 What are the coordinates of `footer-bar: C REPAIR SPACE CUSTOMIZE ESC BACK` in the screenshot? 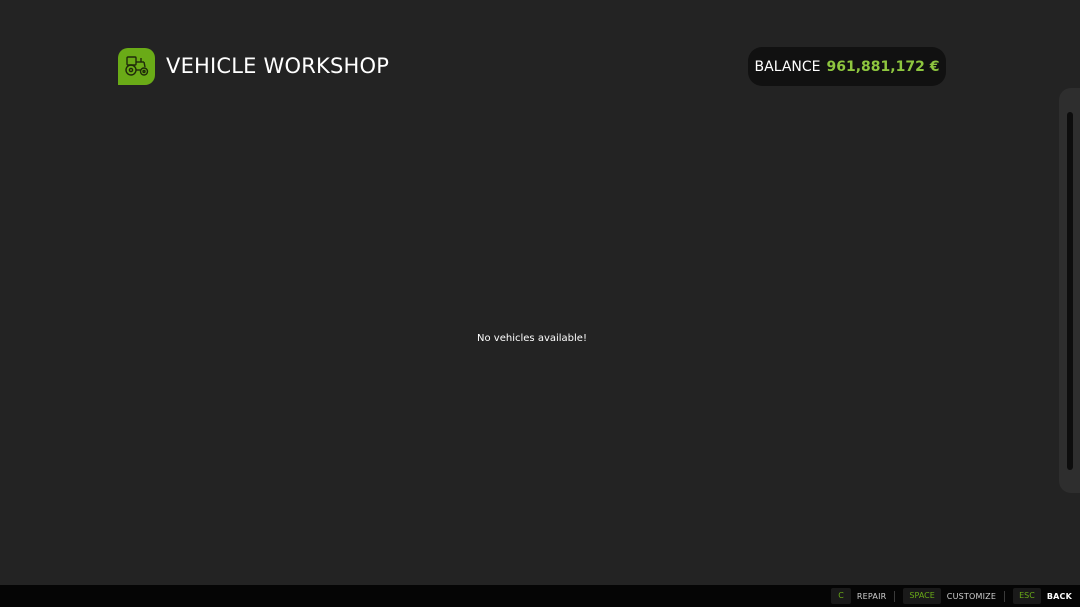 It's located at (540, 596).